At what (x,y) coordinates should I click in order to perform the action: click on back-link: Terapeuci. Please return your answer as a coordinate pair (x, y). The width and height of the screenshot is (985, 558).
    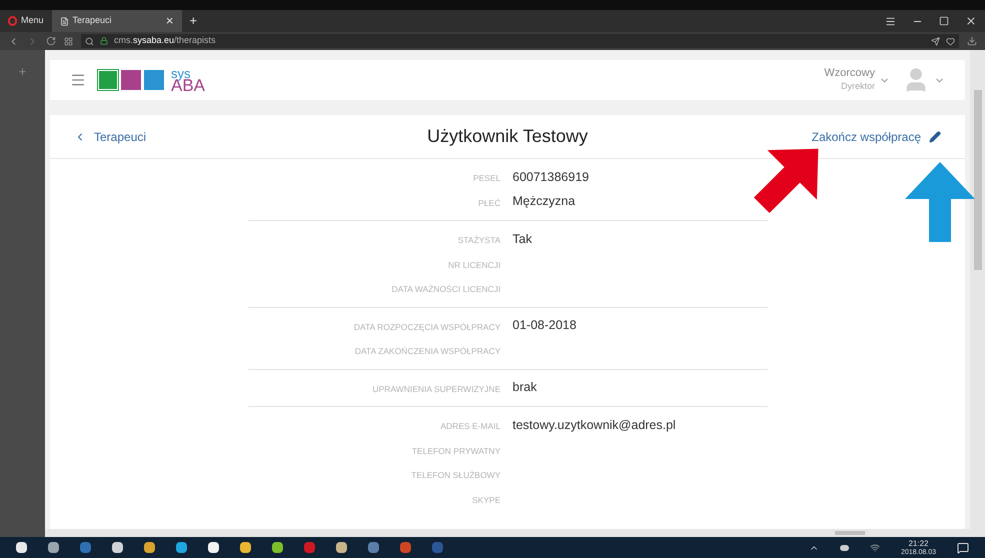
    Looking at the image, I should click on (174, 137).